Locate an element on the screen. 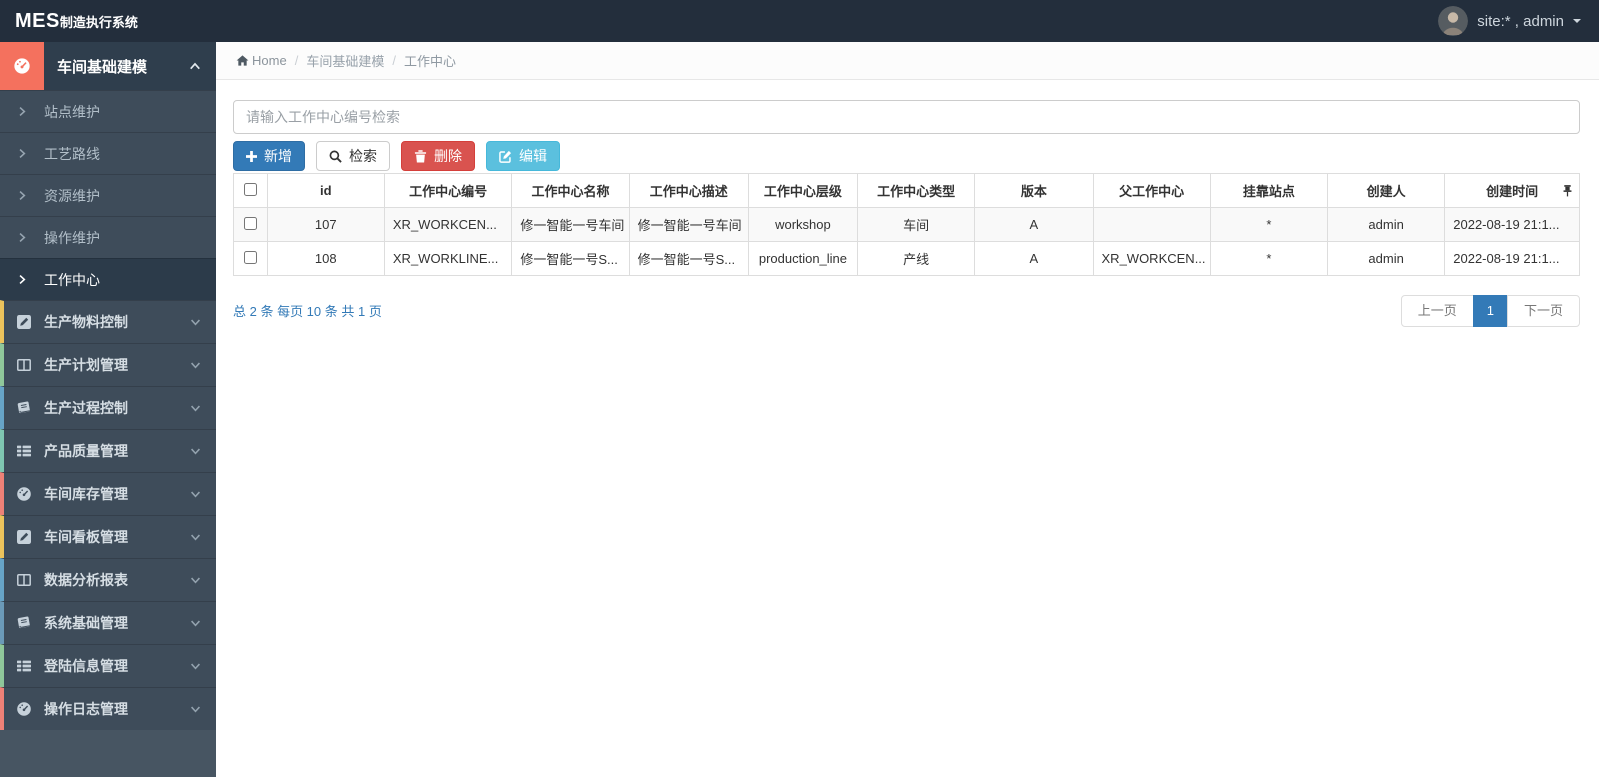  user-label: site:* , admin is located at coordinates (1520, 21).